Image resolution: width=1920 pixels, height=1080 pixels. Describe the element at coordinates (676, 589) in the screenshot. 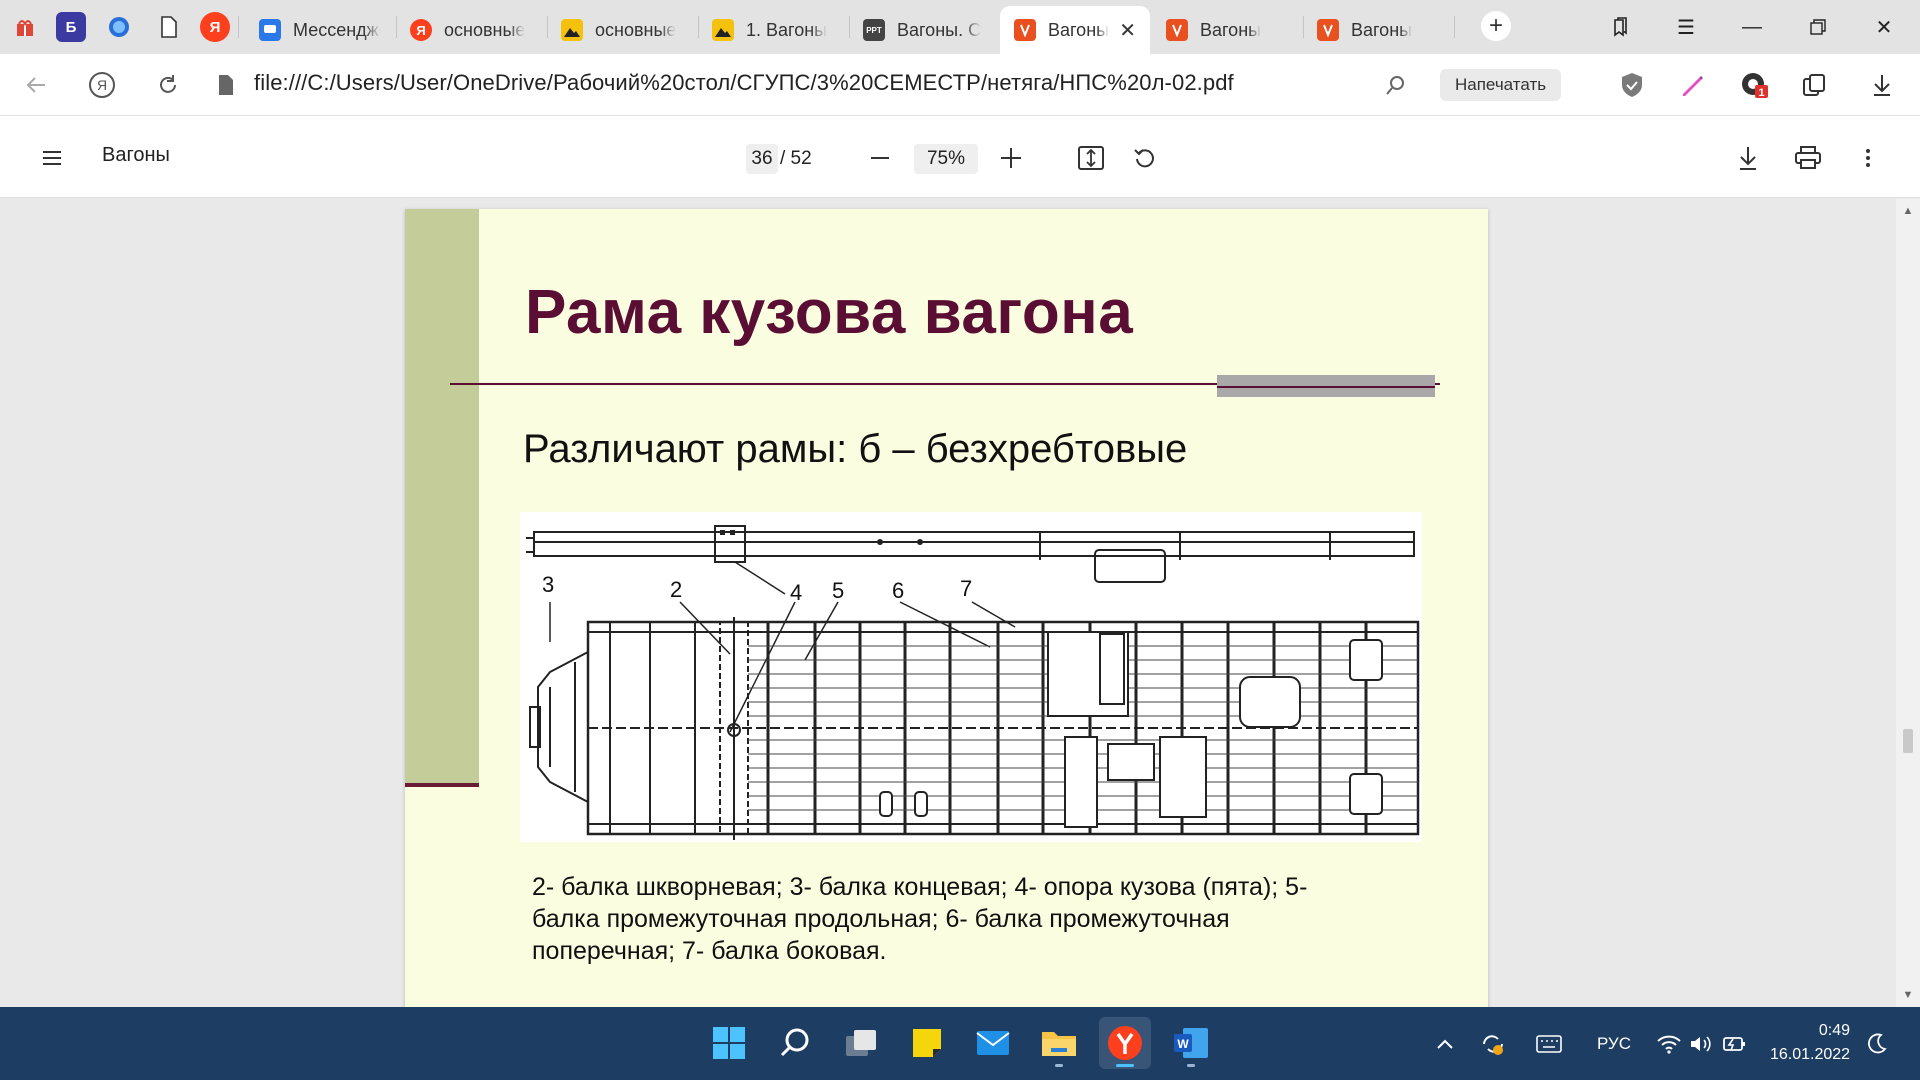

I see `label-2: 2` at that location.